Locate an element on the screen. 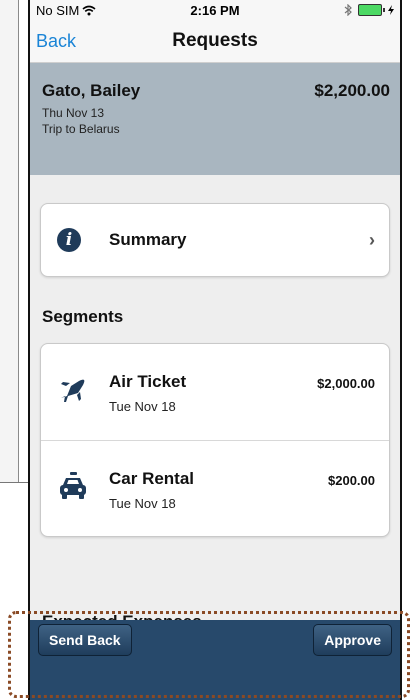 This screenshot has height=700, width=412. request-total: $2,200.00 is located at coordinates (352, 90).